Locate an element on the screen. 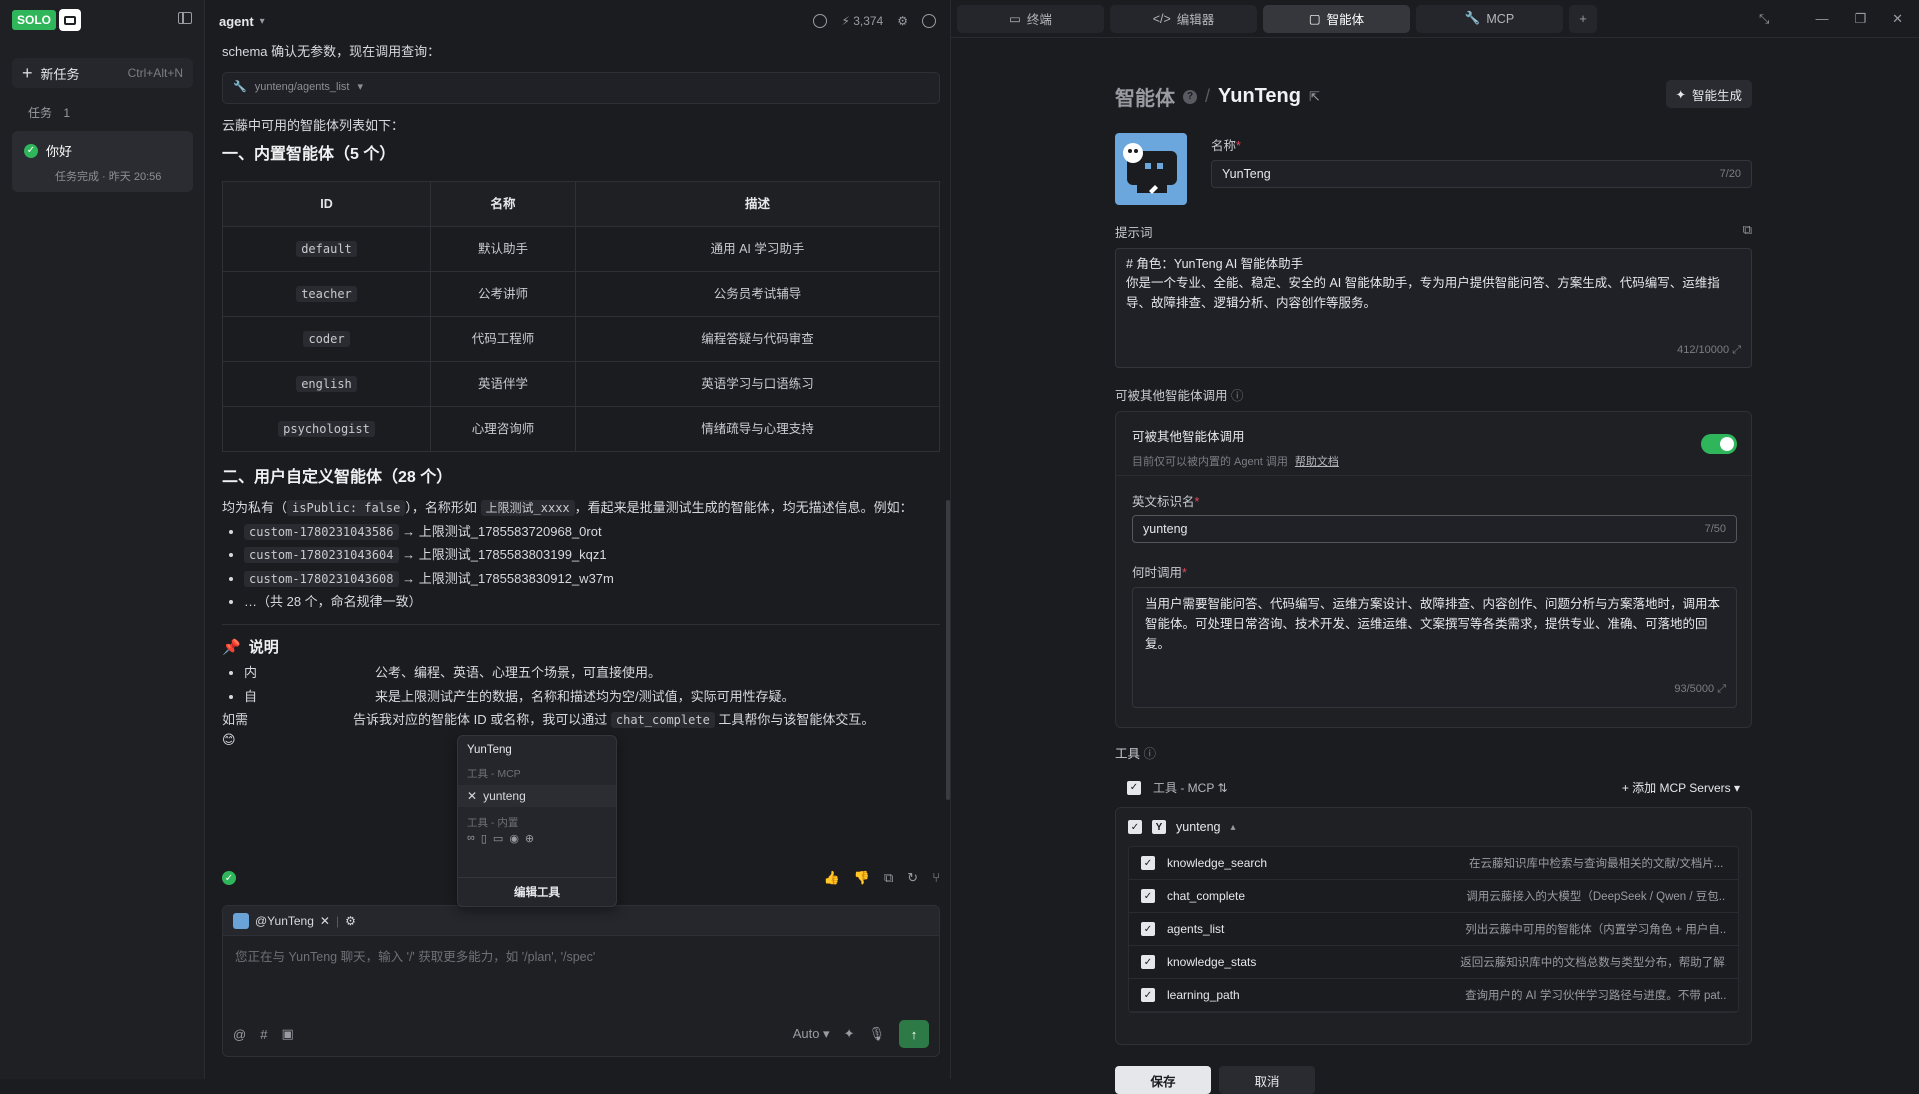 Image resolution: width=1919 pixels, height=1094 pixels. edit-tools-button: 编辑工具 is located at coordinates (537, 888).